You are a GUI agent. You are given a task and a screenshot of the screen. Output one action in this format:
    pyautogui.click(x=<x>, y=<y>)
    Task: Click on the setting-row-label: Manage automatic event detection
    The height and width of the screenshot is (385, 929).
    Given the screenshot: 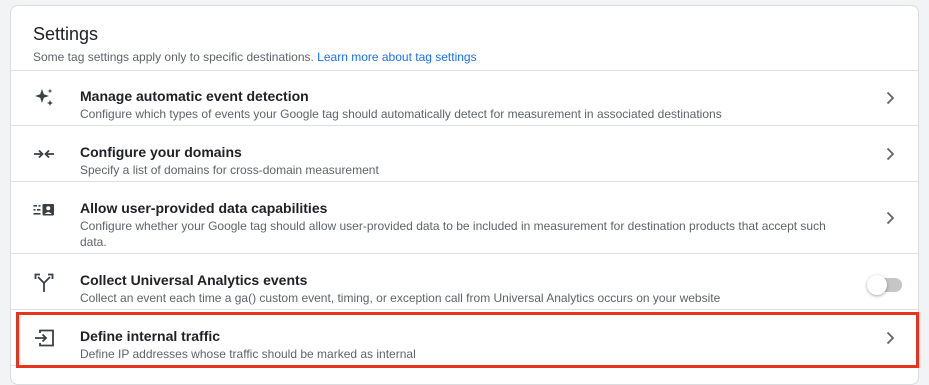 What is the action you would take?
    pyautogui.click(x=194, y=96)
    